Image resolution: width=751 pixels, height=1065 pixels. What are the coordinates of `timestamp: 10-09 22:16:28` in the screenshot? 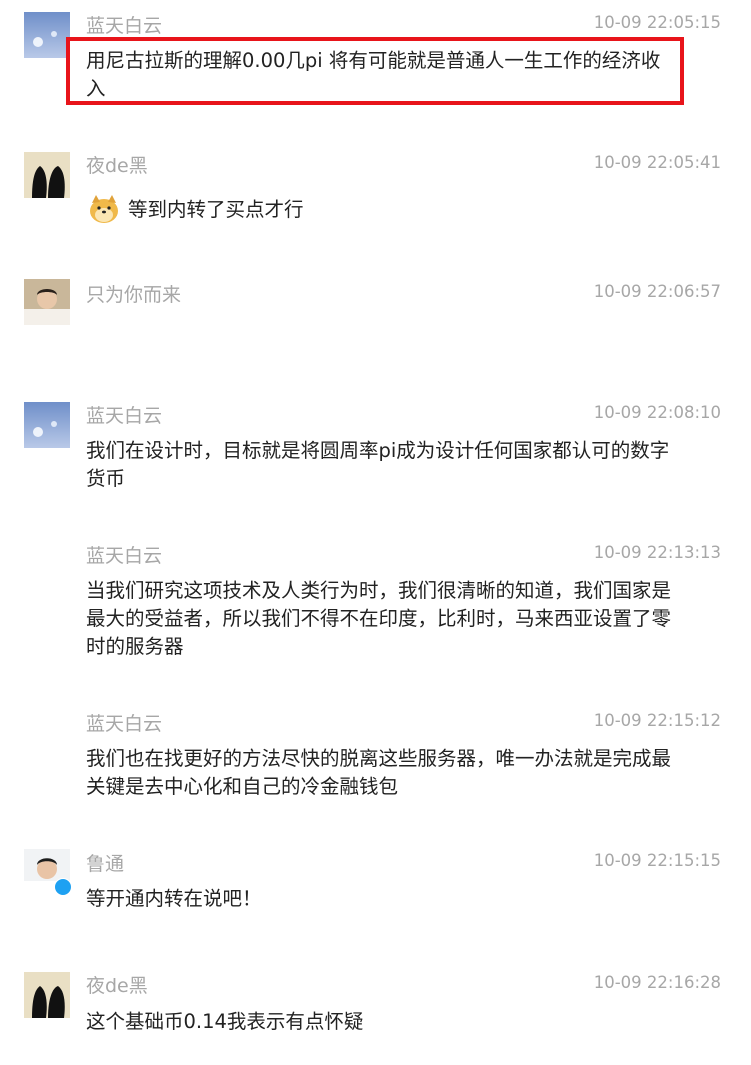 It's located at (657, 982).